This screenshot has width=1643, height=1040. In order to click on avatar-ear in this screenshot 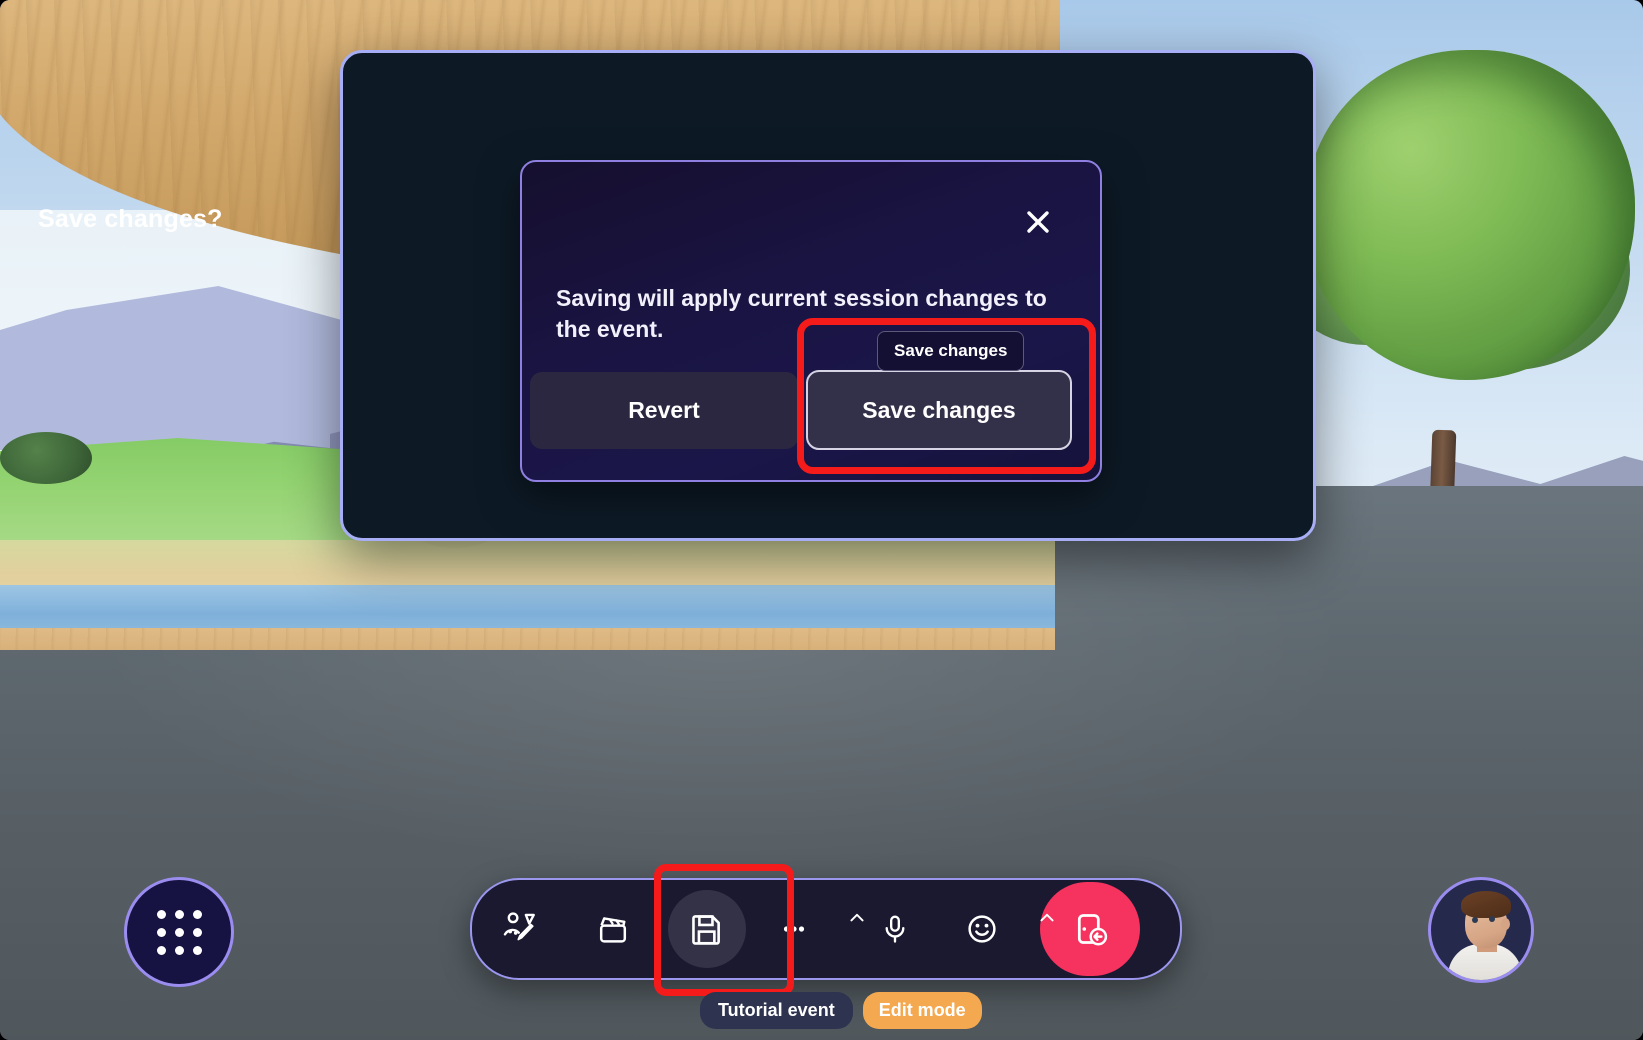, I will do `click(1505, 924)`.